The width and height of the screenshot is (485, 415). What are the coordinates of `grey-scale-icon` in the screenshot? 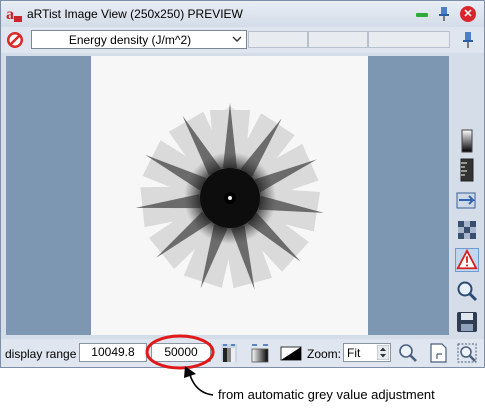 It's located at (467, 141).